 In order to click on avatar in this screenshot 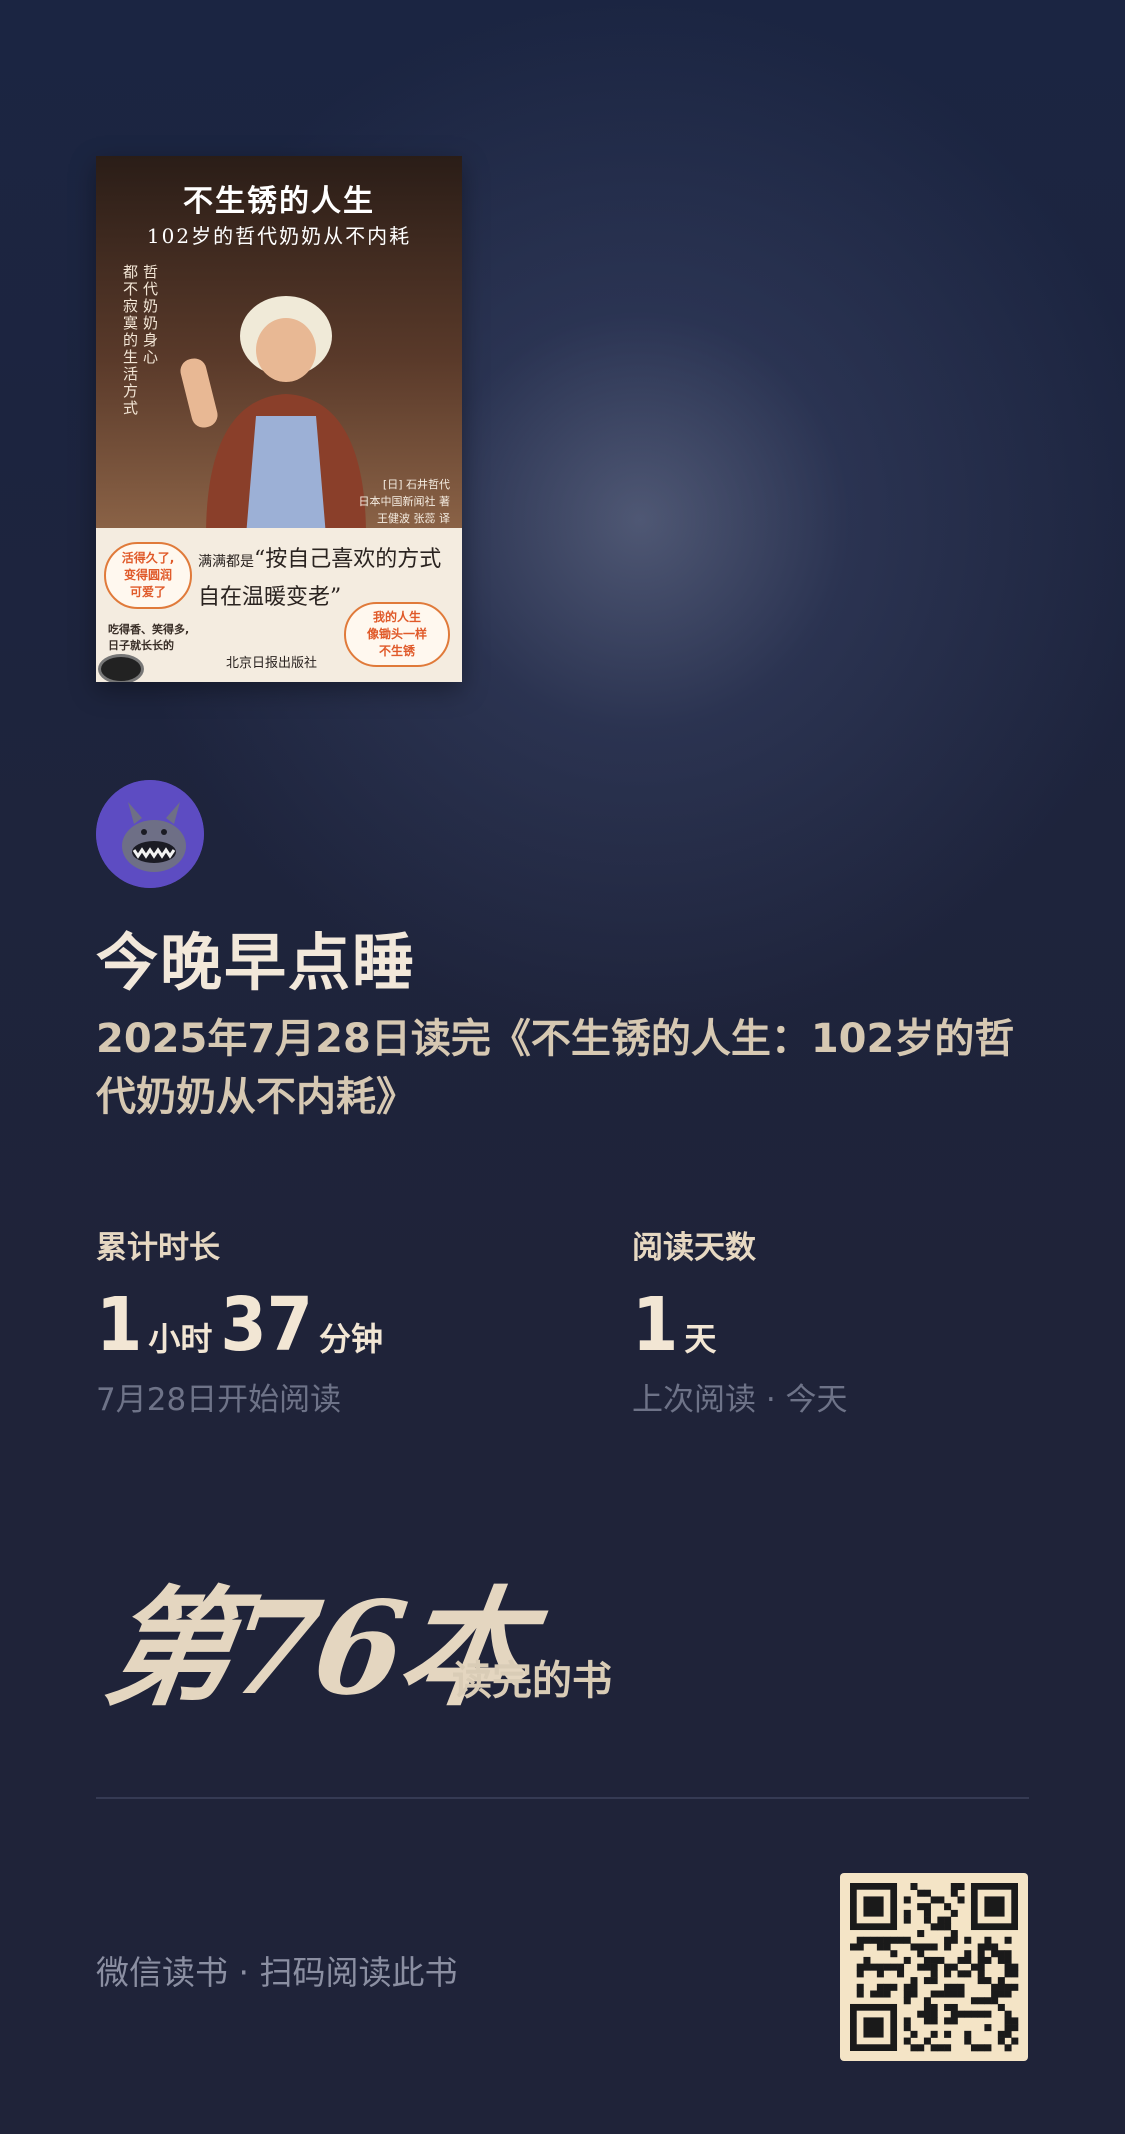, I will do `click(150, 834)`.